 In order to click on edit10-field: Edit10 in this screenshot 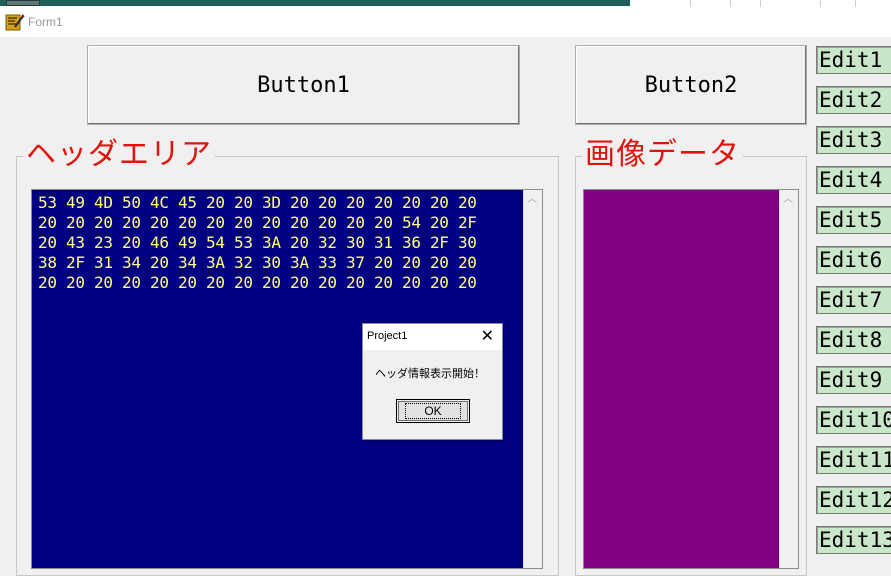, I will do `click(853, 420)`.